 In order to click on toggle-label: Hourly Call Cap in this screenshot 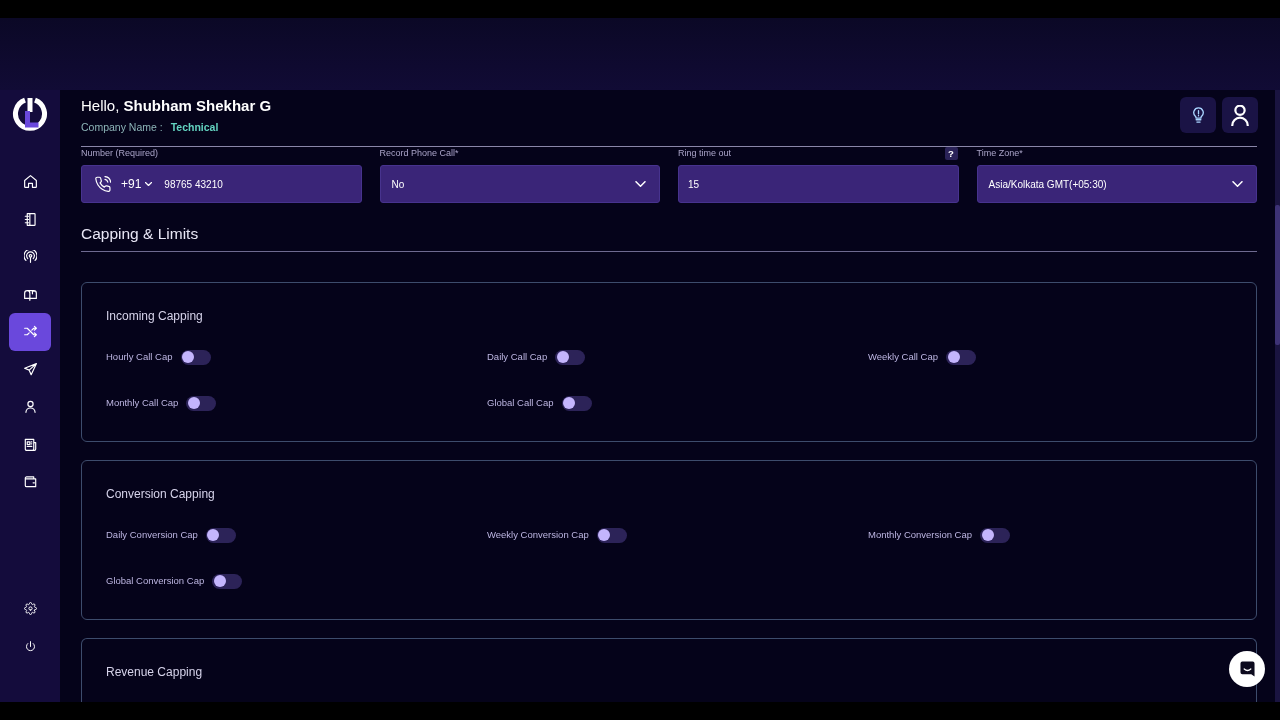, I will do `click(139, 357)`.